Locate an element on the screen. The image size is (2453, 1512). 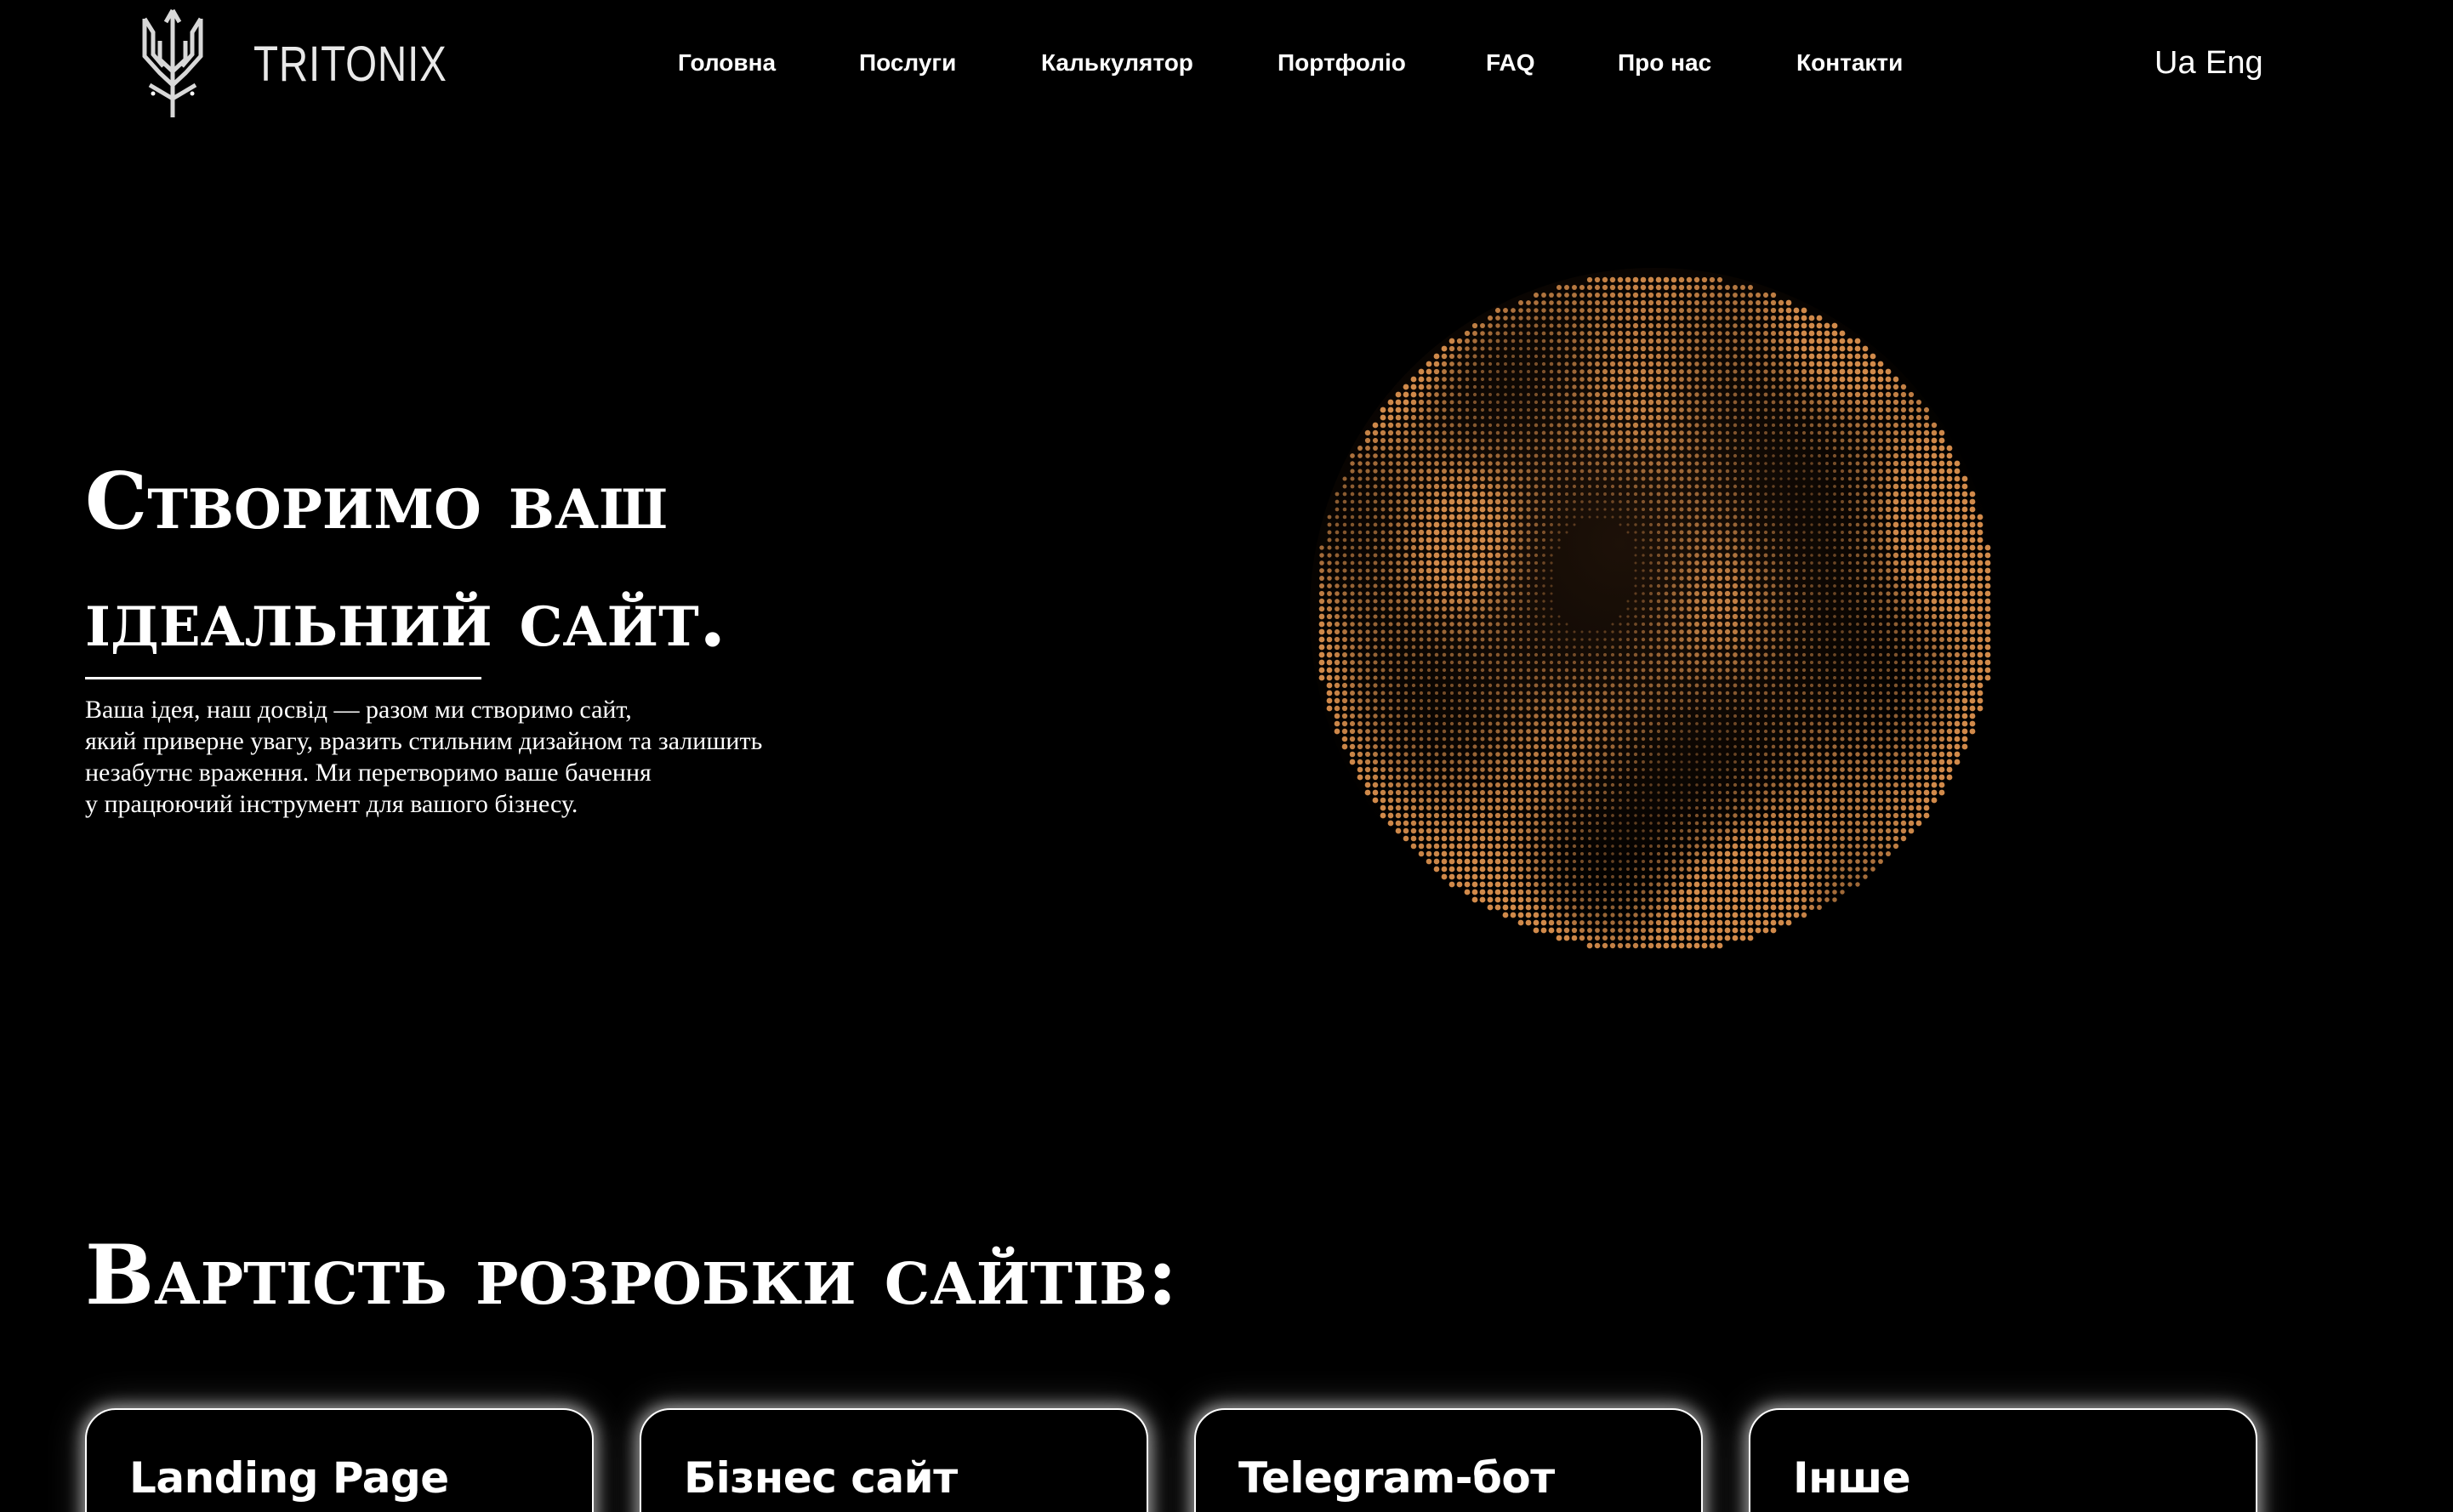
particle-sphere-icon is located at coordinates (1654, 612).